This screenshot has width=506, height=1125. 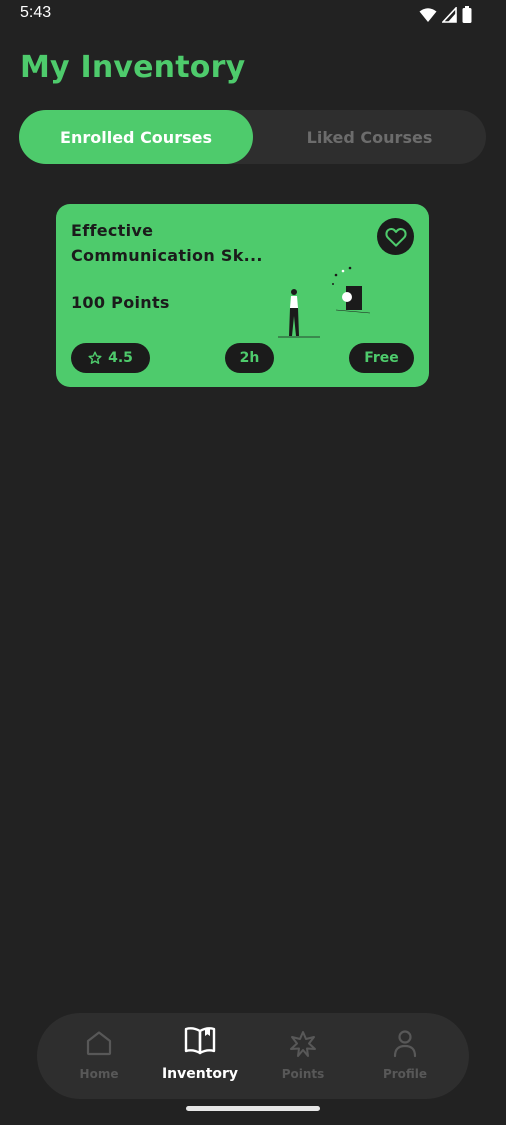 I want to click on heart-outline-icon, so click(x=395, y=237).